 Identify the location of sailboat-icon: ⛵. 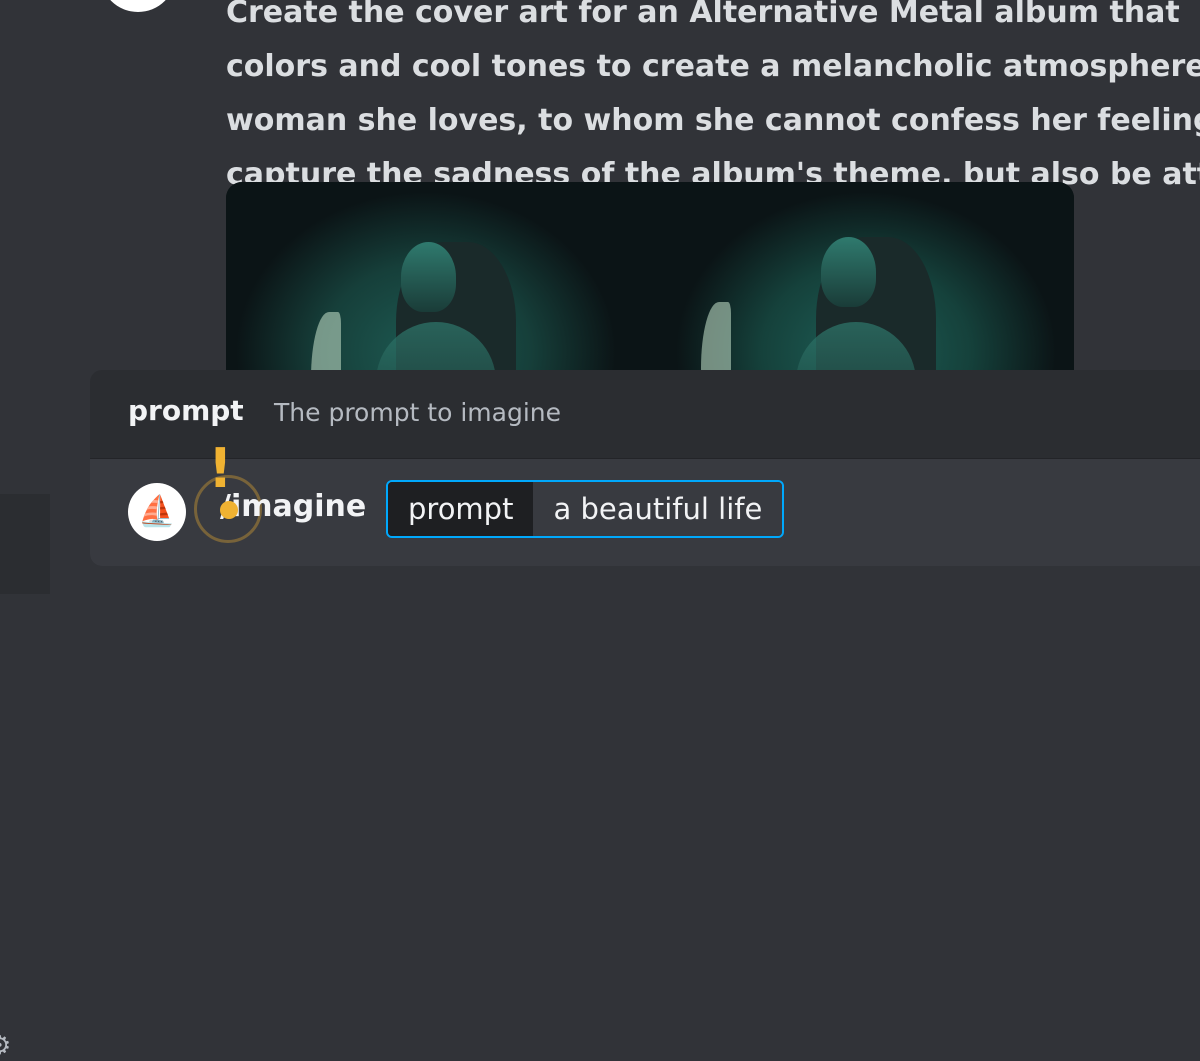
(157, 512).